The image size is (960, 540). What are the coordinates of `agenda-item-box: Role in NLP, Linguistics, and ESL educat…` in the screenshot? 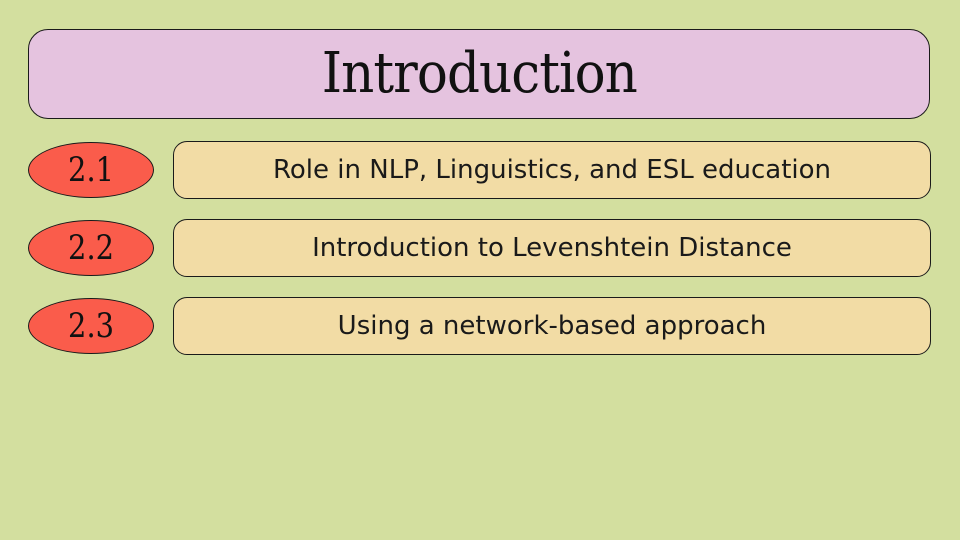 It's located at (552, 170).